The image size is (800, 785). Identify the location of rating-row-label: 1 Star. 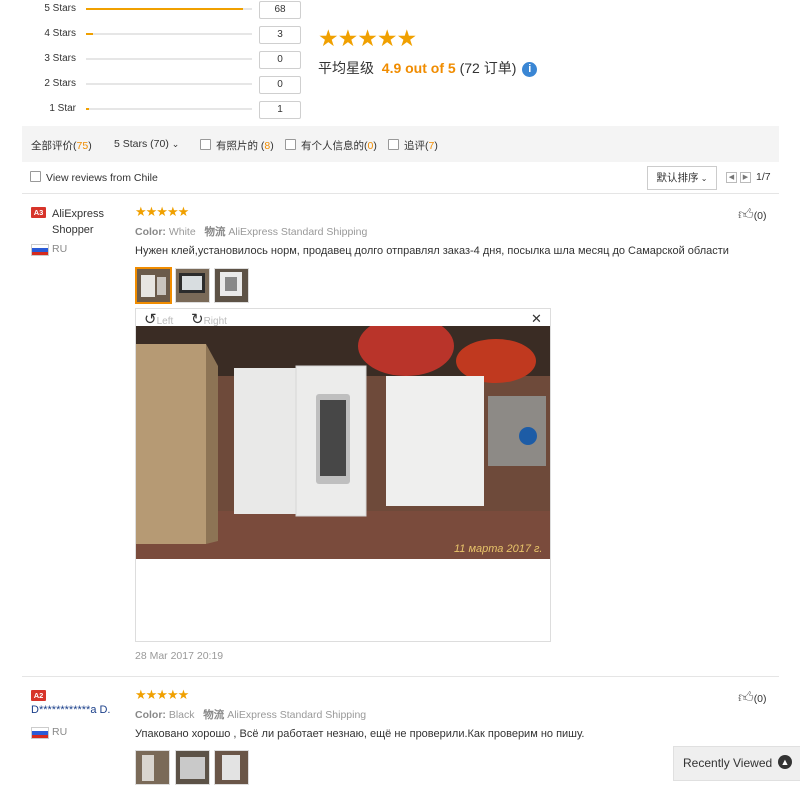
(62, 108).